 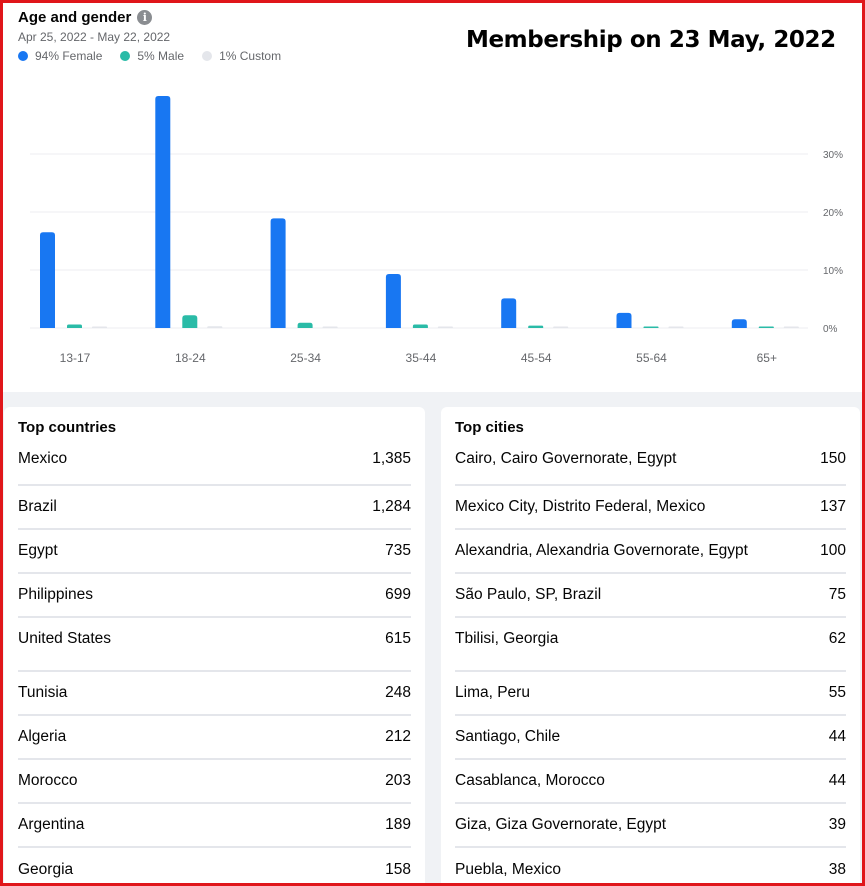 What do you see at coordinates (833, 271) in the screenshot?
I see `y-tick-label: 10%` at bounding box center [833, 271].